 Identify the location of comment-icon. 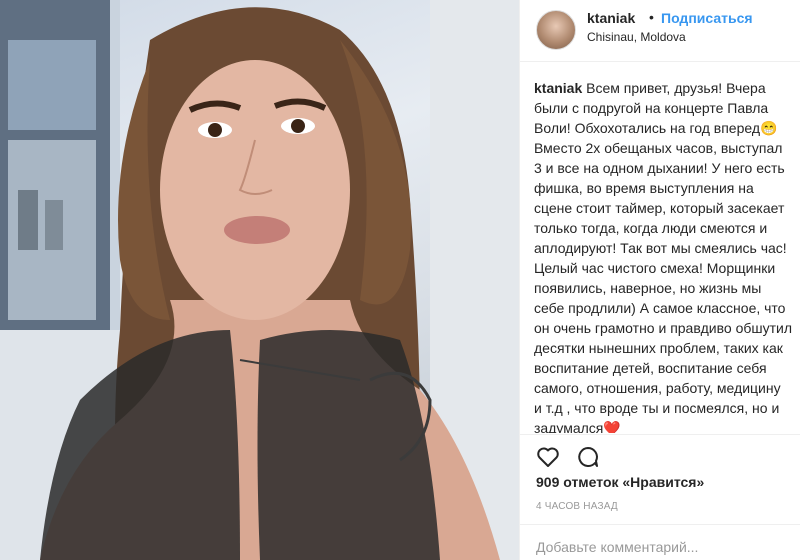
(588, 457).